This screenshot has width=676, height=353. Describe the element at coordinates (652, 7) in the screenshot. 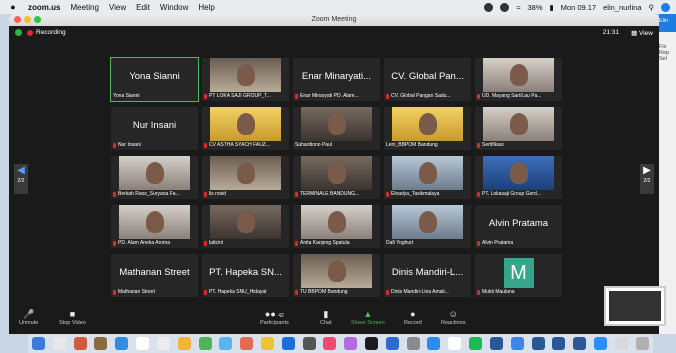

I see `spotlight-search-icon: ⚲` at that location.